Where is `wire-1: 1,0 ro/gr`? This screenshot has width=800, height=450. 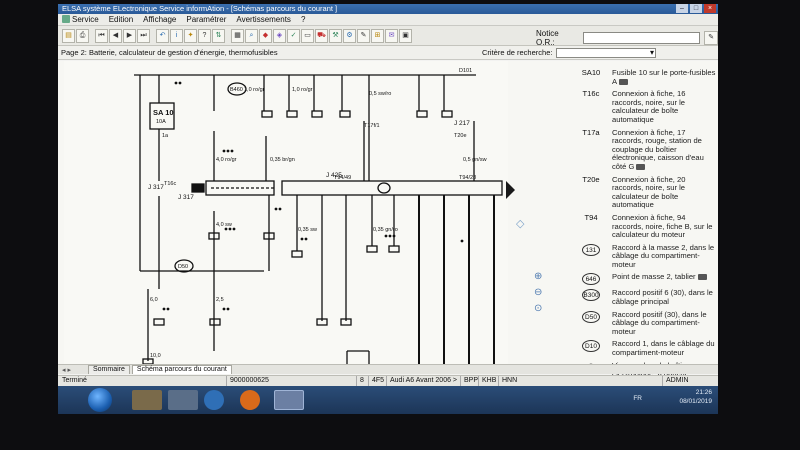
wire-1: 1,0 ro/gr is located at coordinates (254, 90).